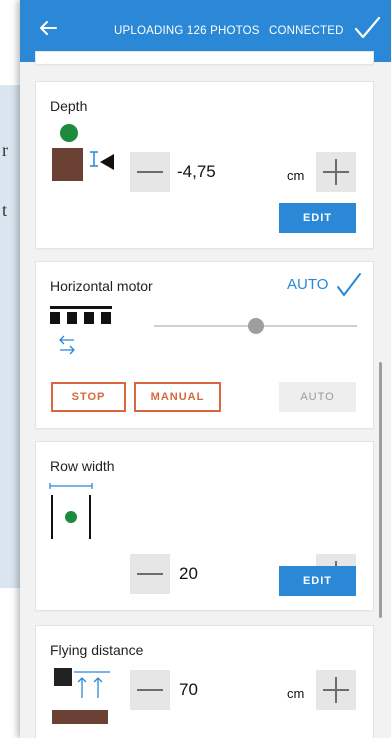 The height and width of the screenshot is (738, 391). I want to click on card-title: Horizontal motor, so click(101, 286).